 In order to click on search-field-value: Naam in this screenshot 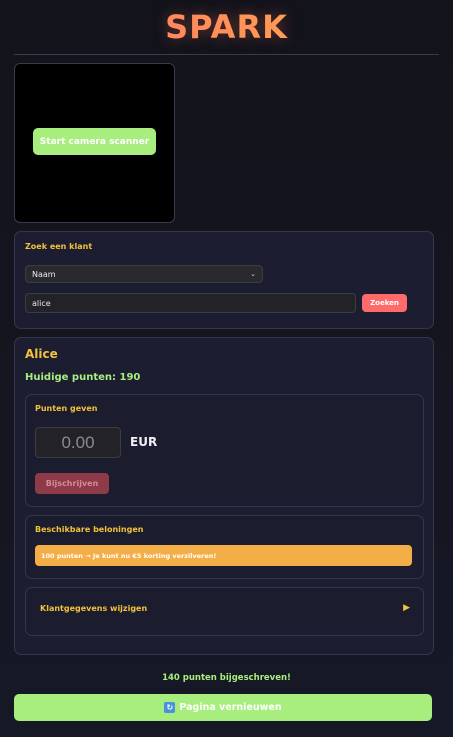, I will do `click(44, 274)`.